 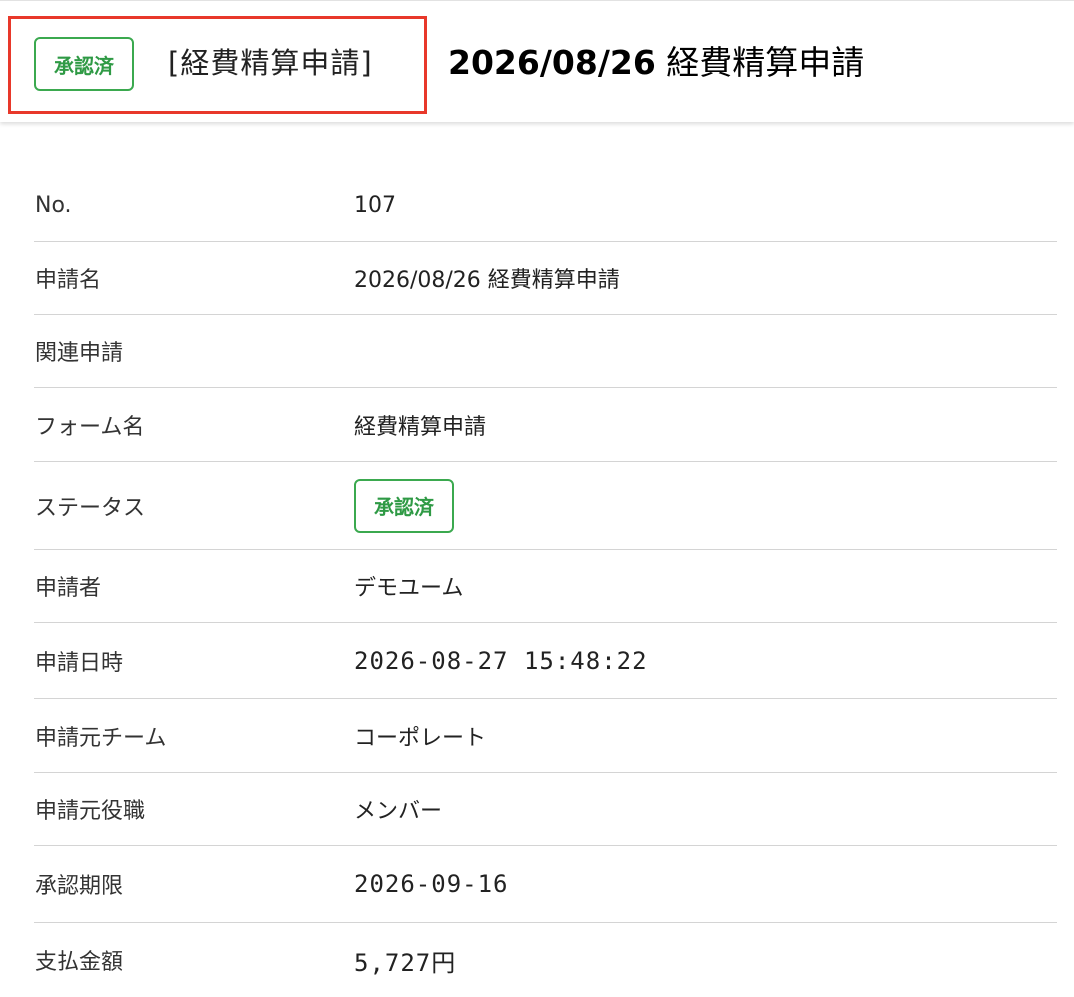 What do you see at coordinates (101, 738) in the screenshot?
I see `detail-label: 申請元チーム` at bounding box center [101, 738].